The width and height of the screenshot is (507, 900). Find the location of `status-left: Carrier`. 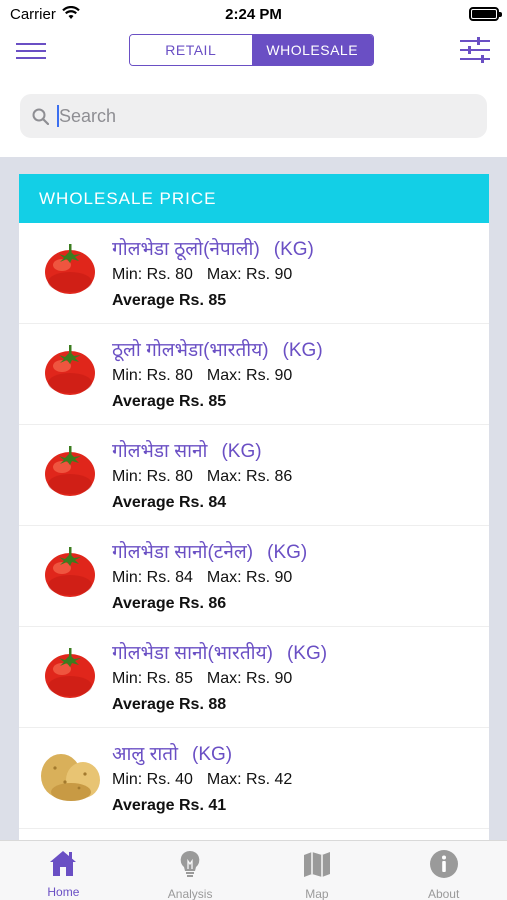

status-left: Carrier is located at coordinates (45, 14).